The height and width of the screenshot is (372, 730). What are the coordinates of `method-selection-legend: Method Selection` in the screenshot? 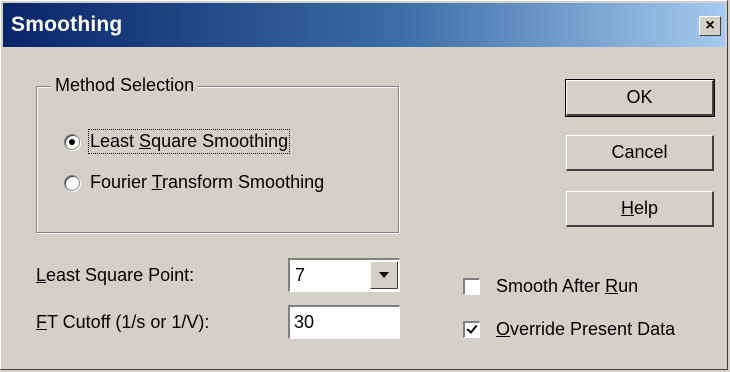 It's located at (125, 85).